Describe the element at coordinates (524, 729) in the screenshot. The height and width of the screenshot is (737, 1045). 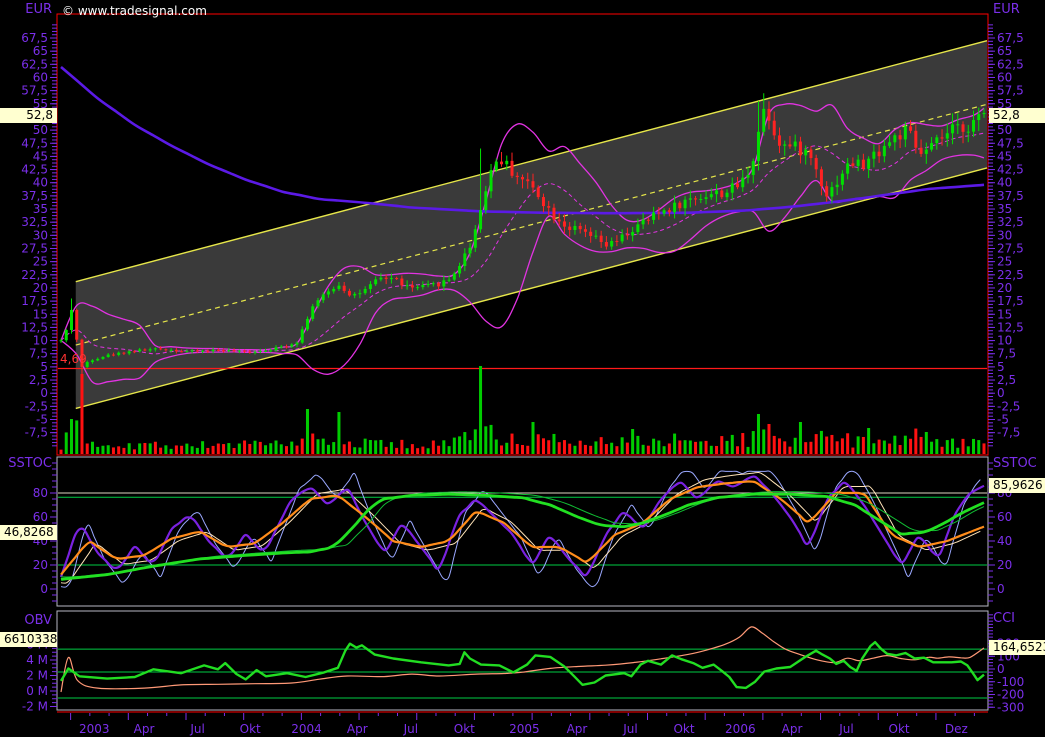
I see `time-axis-label: 2005` at that location.